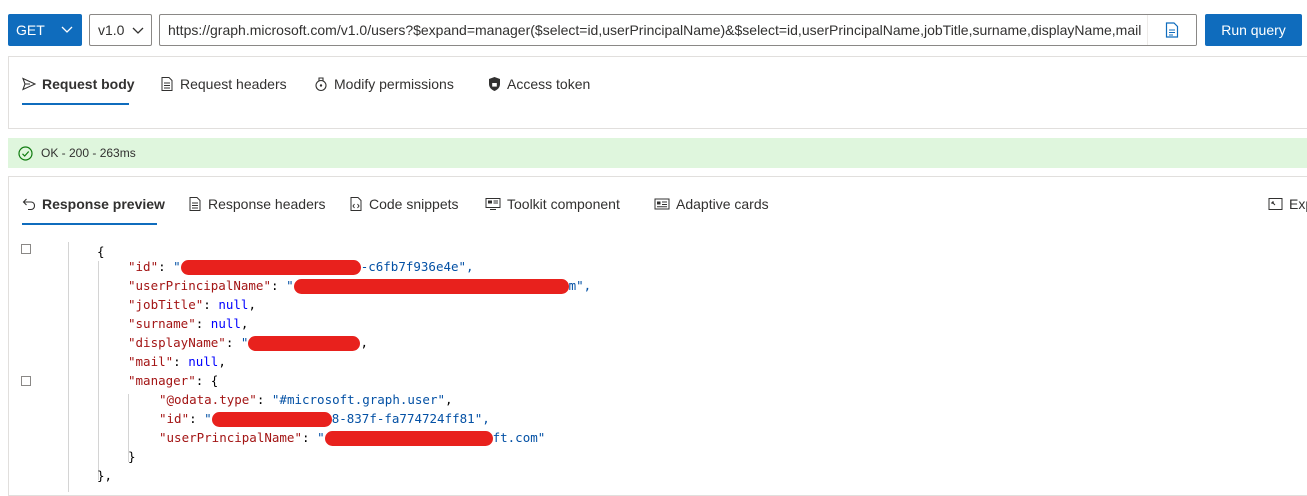 The width and height of the screenshot is (1307, 496). What do you see at coordinates (101, 251) in the screenshot?
I see `json-line: {` at bounding box center [101, 251].